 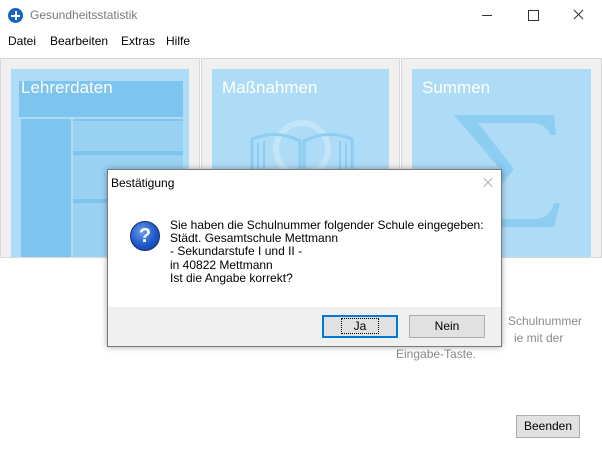 I want to click on window-title: Gesundheitsstatistik, so click(x=84, y=15).